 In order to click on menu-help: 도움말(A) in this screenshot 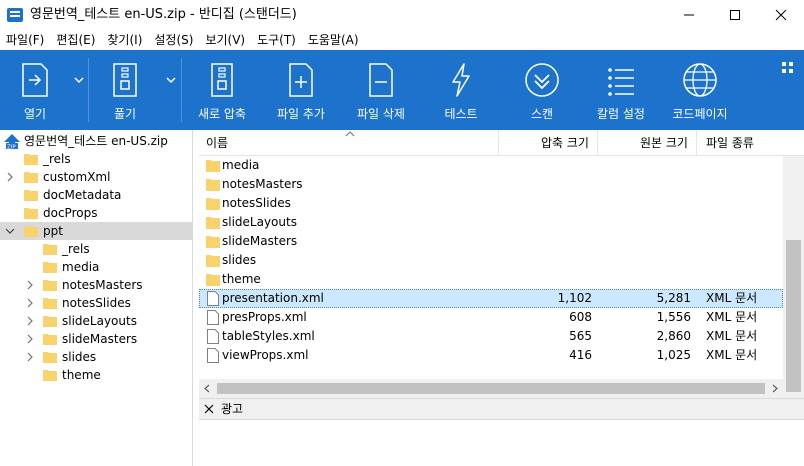, I will do `click(333, 40)`.